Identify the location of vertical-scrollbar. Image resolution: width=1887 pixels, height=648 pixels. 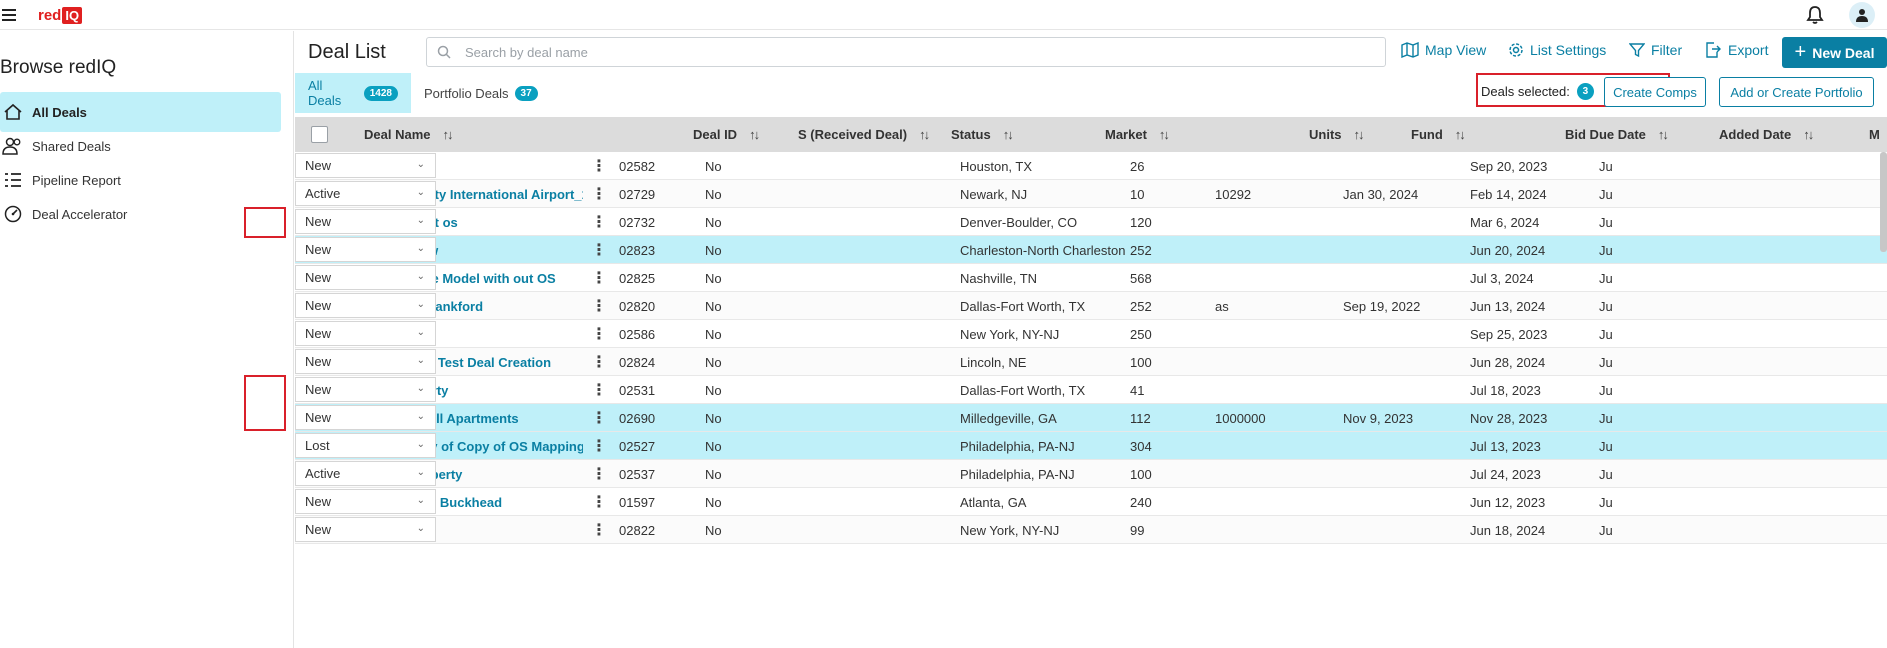
(1883, 202).